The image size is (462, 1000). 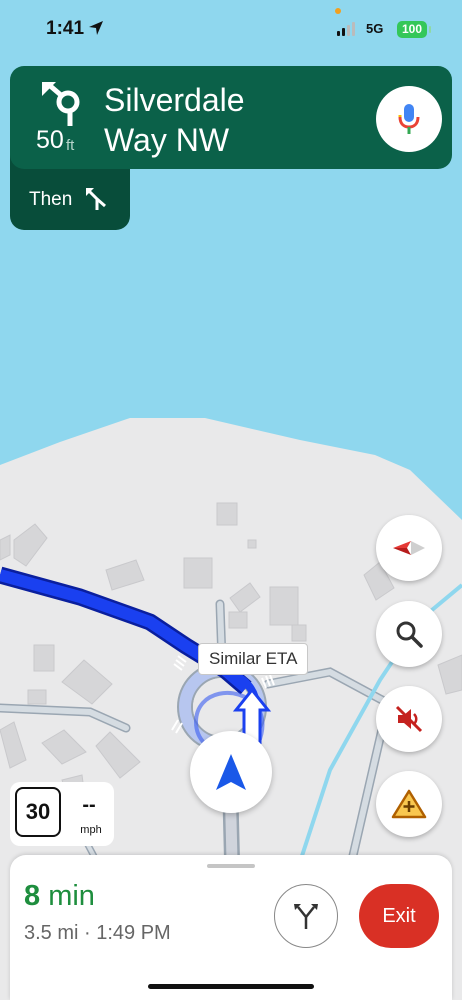 I want to click on privacy-dot, so click(x=338, y=11).